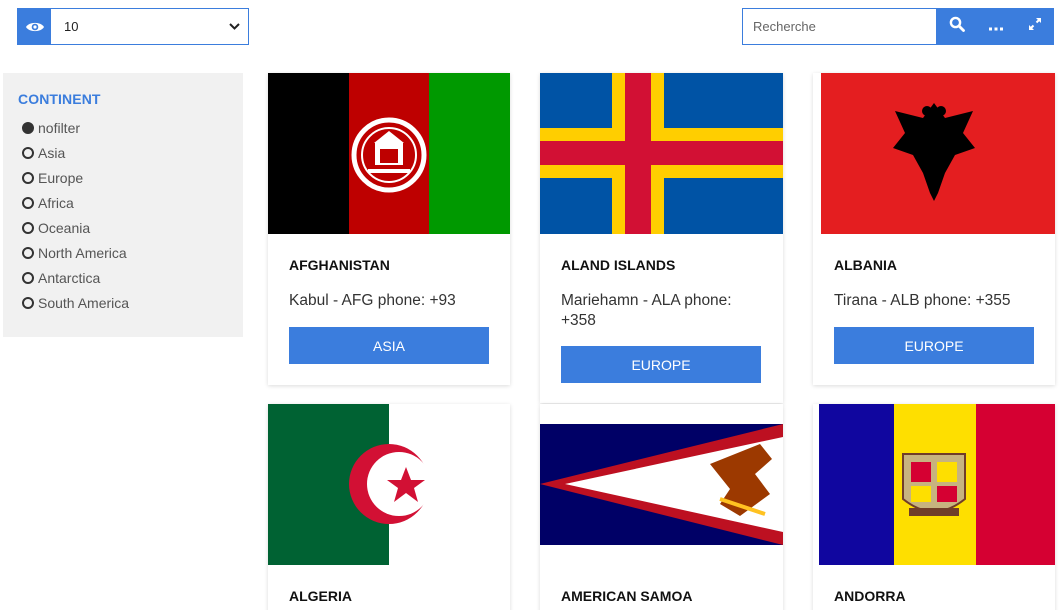 The image size is (1061, 610). I want to click on filter-option-label: Europe, so click(61, 177).